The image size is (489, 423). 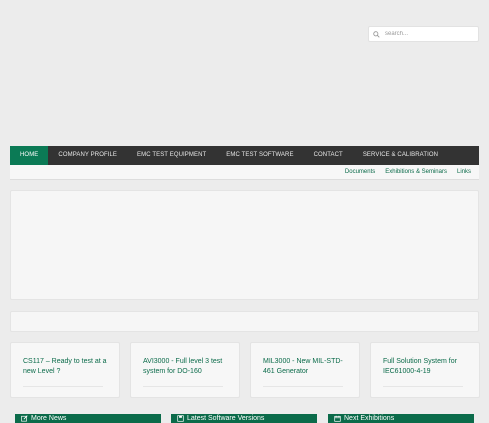 I want to click on nav-item-service-calibration: SERVICE & CALIBRATION, so click(x=400, y=155).